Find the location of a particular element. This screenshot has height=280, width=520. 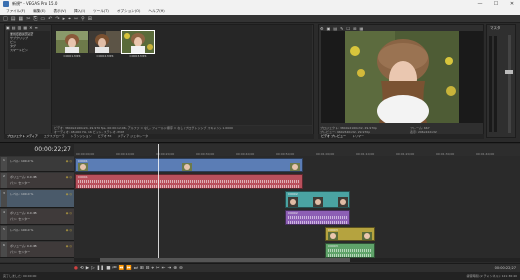

playhead-cursor is located at coordinates (158, 203).